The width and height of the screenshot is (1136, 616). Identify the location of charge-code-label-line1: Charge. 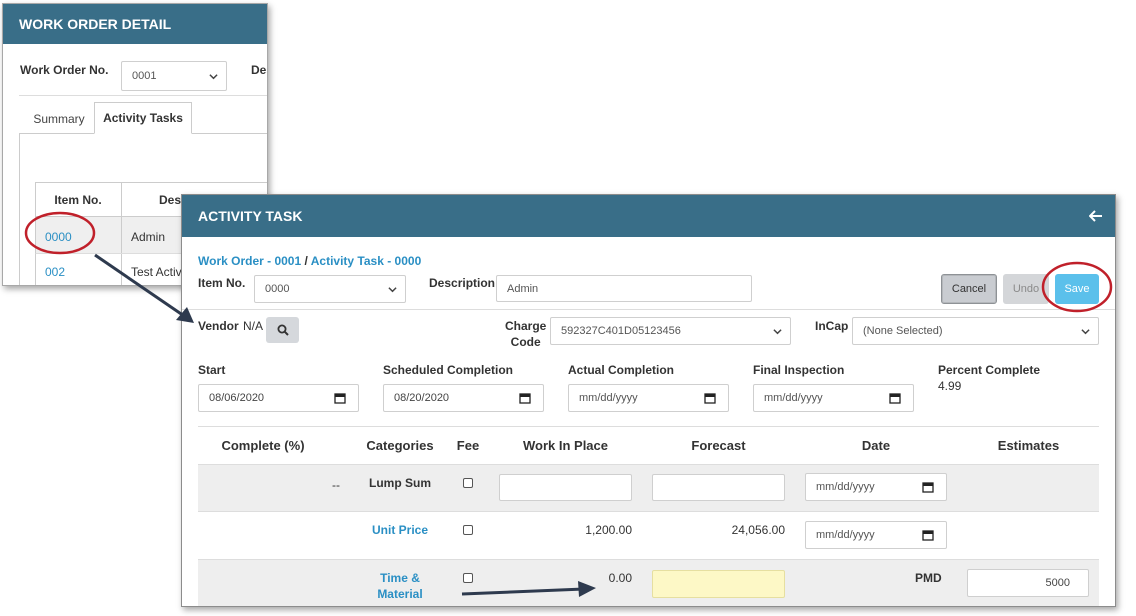
(526, 326).